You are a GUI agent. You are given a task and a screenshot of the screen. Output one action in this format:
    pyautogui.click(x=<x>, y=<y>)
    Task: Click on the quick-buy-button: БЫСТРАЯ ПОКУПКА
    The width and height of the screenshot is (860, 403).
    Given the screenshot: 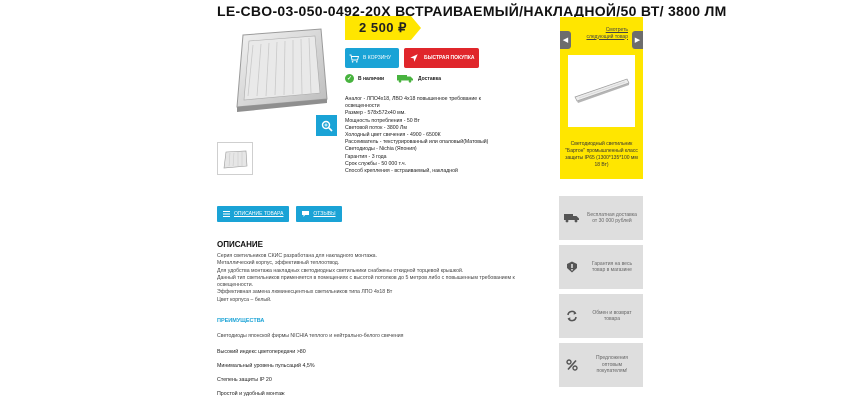 What is the action you would take?
    pyautogui.click(x=441, y=58)
    